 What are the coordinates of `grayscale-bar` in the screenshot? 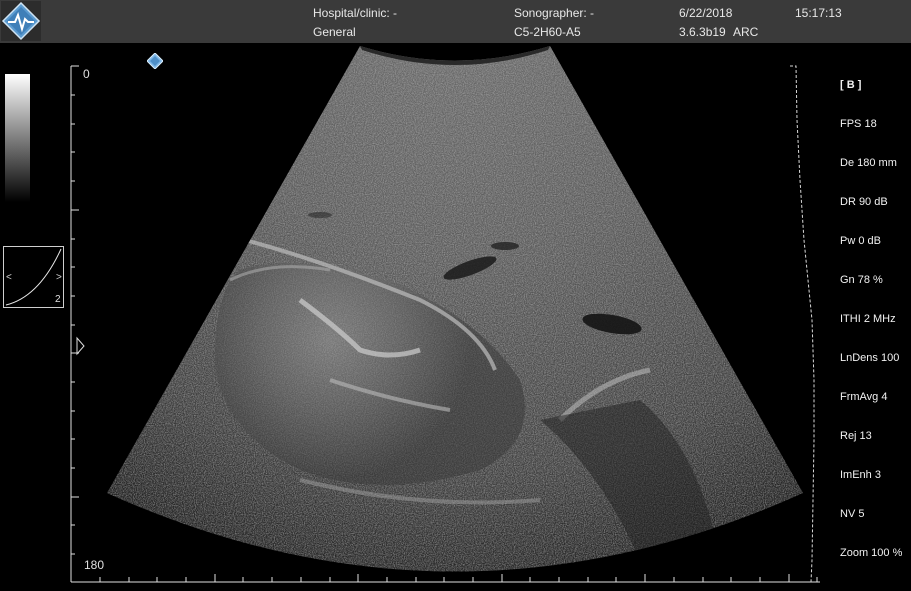 It's located at (17, 138).